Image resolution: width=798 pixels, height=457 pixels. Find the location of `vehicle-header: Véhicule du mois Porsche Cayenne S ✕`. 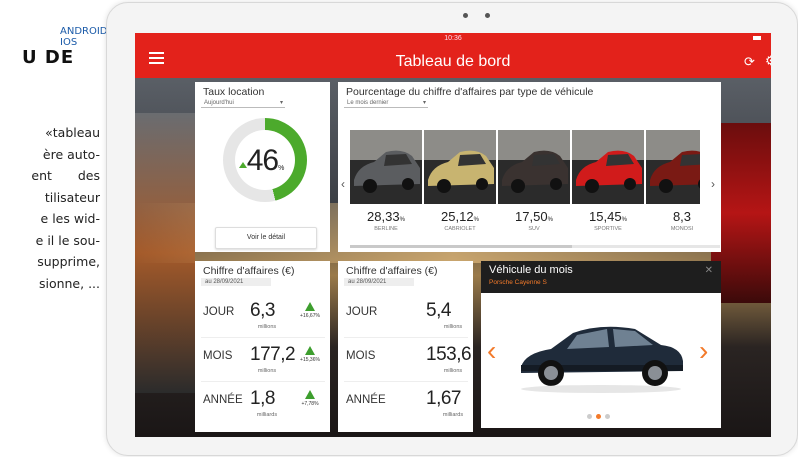

vehicle-header: Véhicule du mois Porsche Cayenne S ✕ is located at coordinates (601, 277).